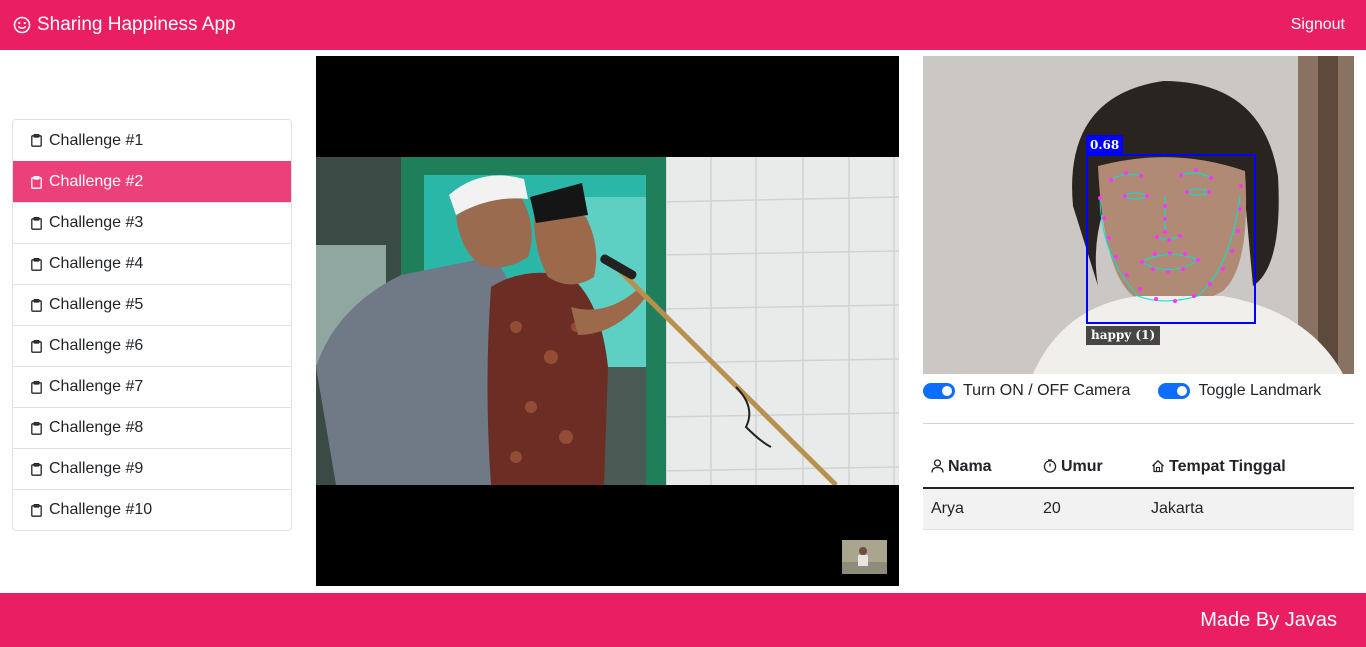 The image size is (1366, 647). I want to click on challenge-label: Challenge #4, so click(96, 263).